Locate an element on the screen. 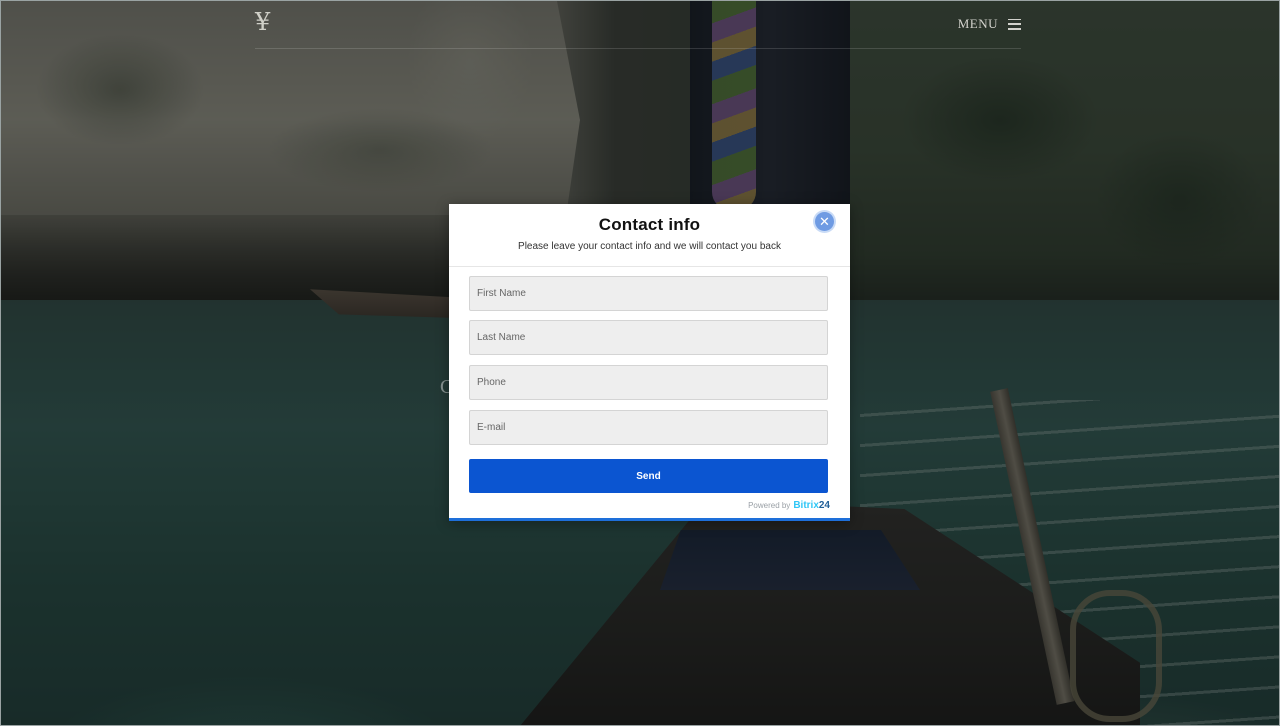 The image size is (1280, 726). close-icon: ✕ is located at coordinates (824, 221).